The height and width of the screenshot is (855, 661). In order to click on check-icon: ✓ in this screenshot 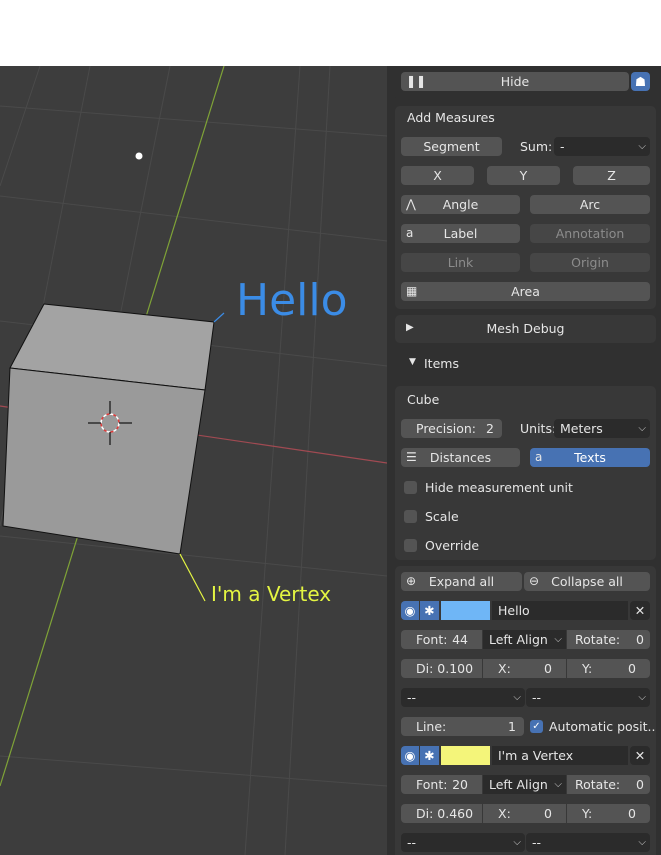, I will do `click(536, 726)`.